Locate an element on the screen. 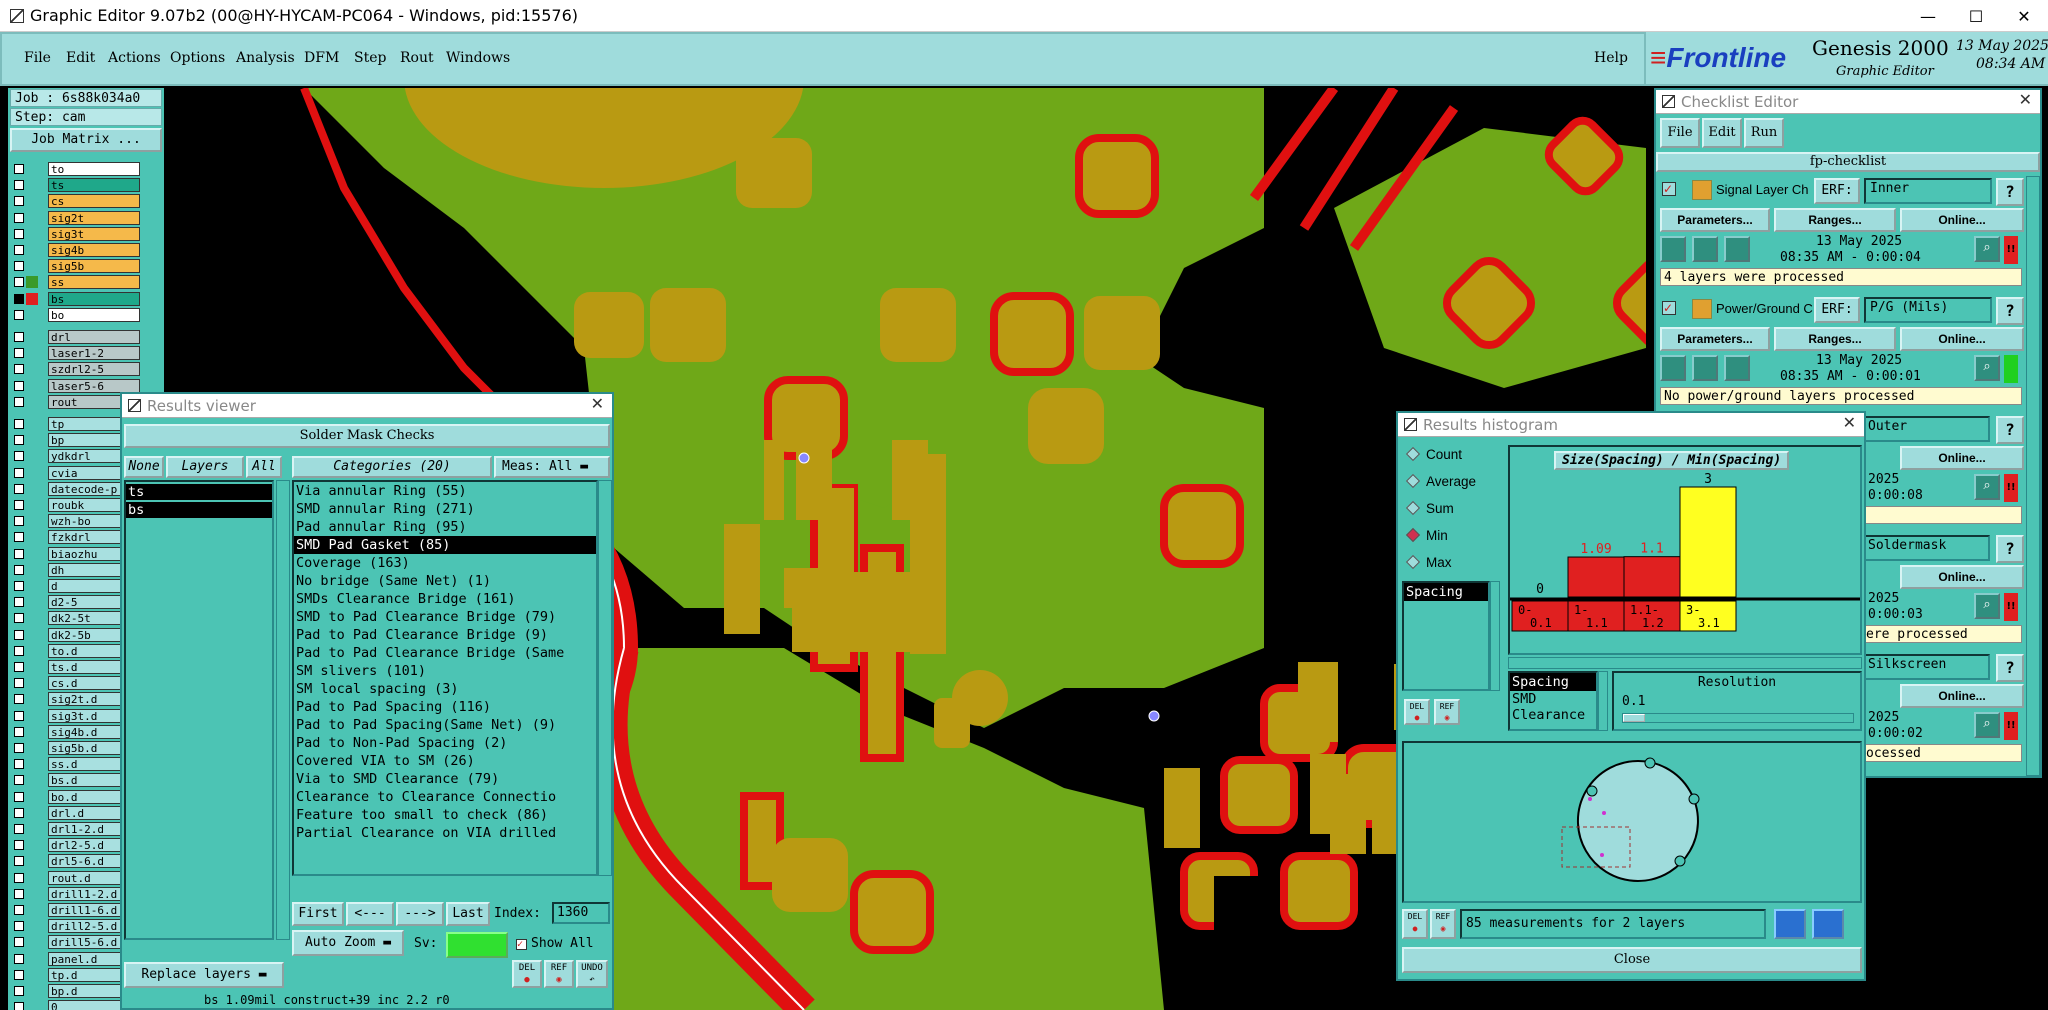  histogram-close-button: Close is located at coordinates (1632, 960).